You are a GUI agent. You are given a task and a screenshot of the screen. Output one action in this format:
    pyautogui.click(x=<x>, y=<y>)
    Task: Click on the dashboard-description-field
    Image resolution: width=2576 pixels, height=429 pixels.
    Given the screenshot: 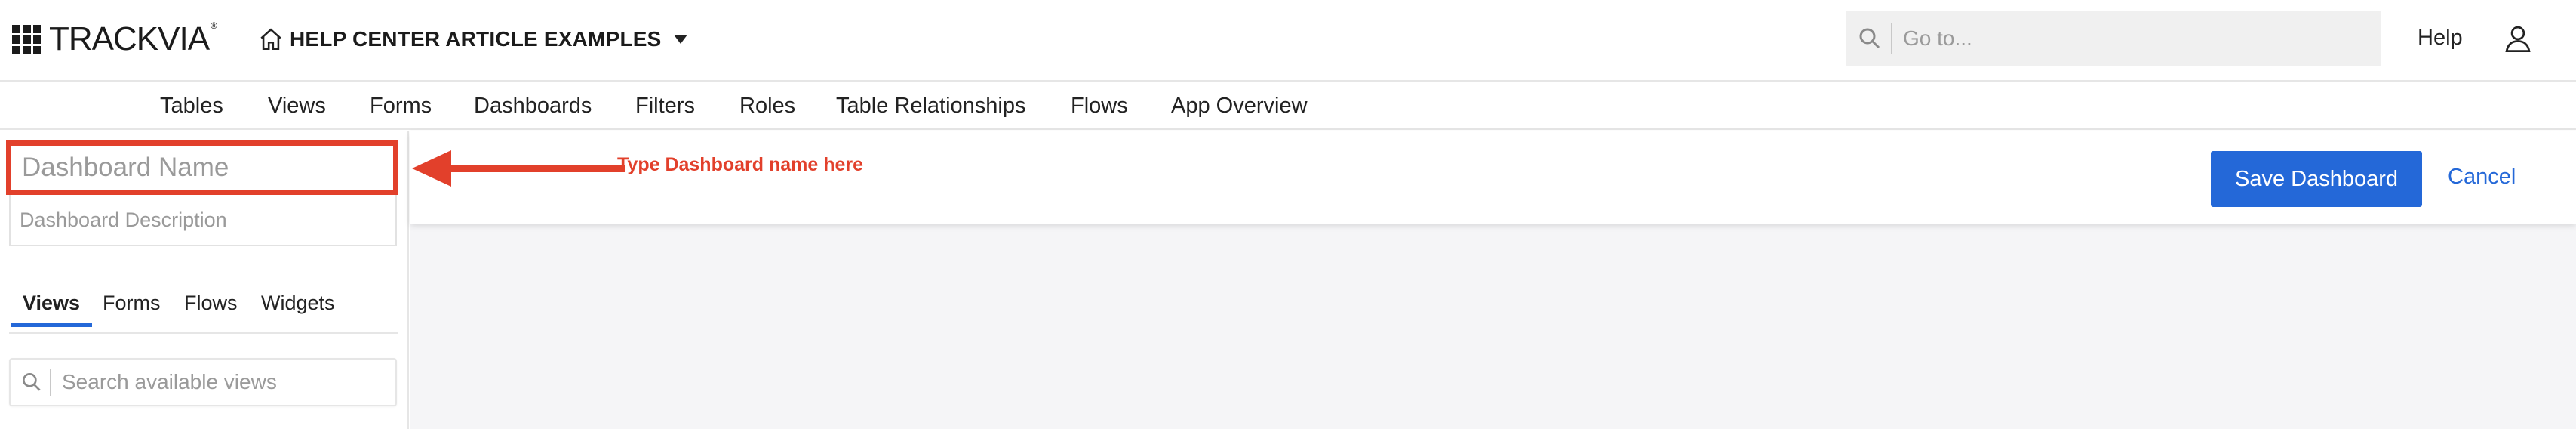 What is the action you would take?
    pyautogui.click(x=203, y=221)
    